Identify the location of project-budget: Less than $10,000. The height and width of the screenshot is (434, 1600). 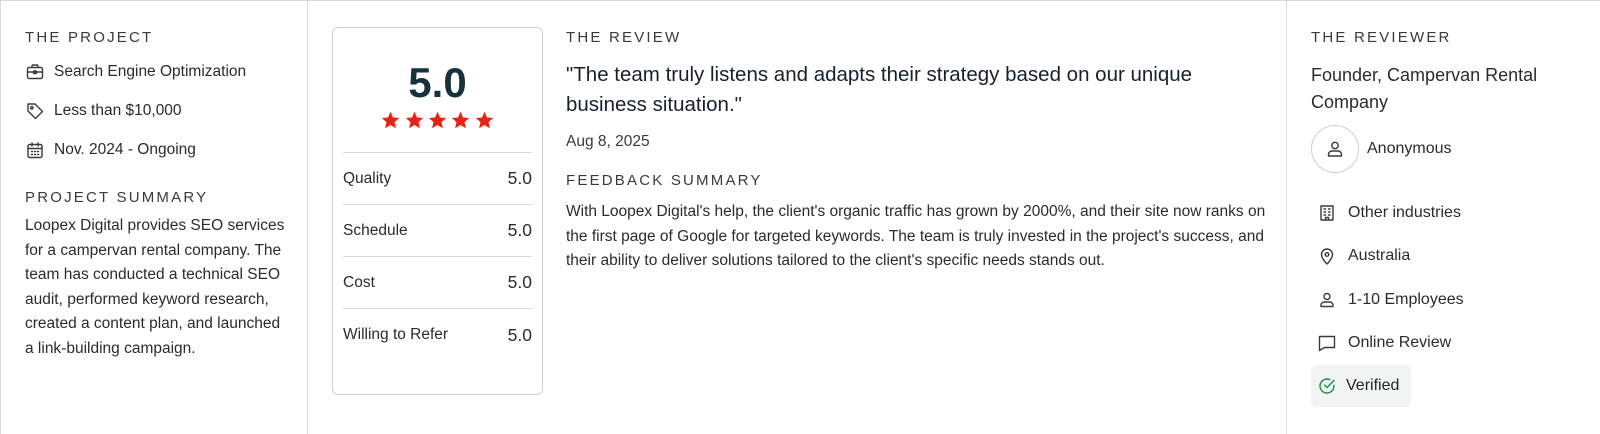
(156, 110).